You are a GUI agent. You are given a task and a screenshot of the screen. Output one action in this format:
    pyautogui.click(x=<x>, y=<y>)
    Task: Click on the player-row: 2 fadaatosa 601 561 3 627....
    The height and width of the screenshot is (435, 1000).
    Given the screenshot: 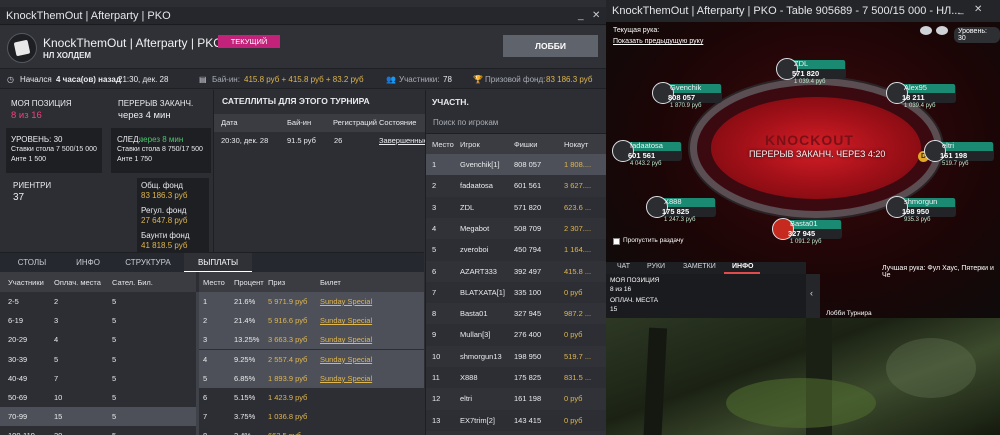 What is the action you would take?
    pyautogui.click(x=516, y=186)
    